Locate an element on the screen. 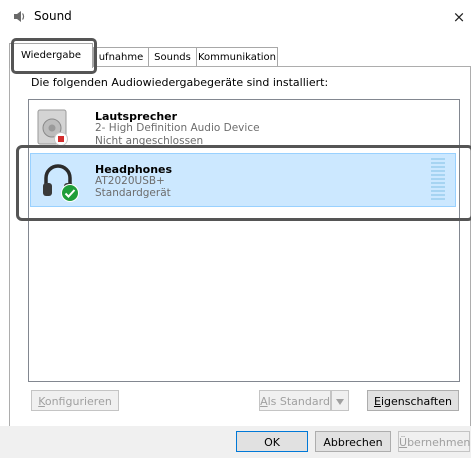 The height and width of the screenshot is (458, 471). device-item-headphones: Headphones AT2020USB+ Standardgerät is located at coordinates (243, 180).